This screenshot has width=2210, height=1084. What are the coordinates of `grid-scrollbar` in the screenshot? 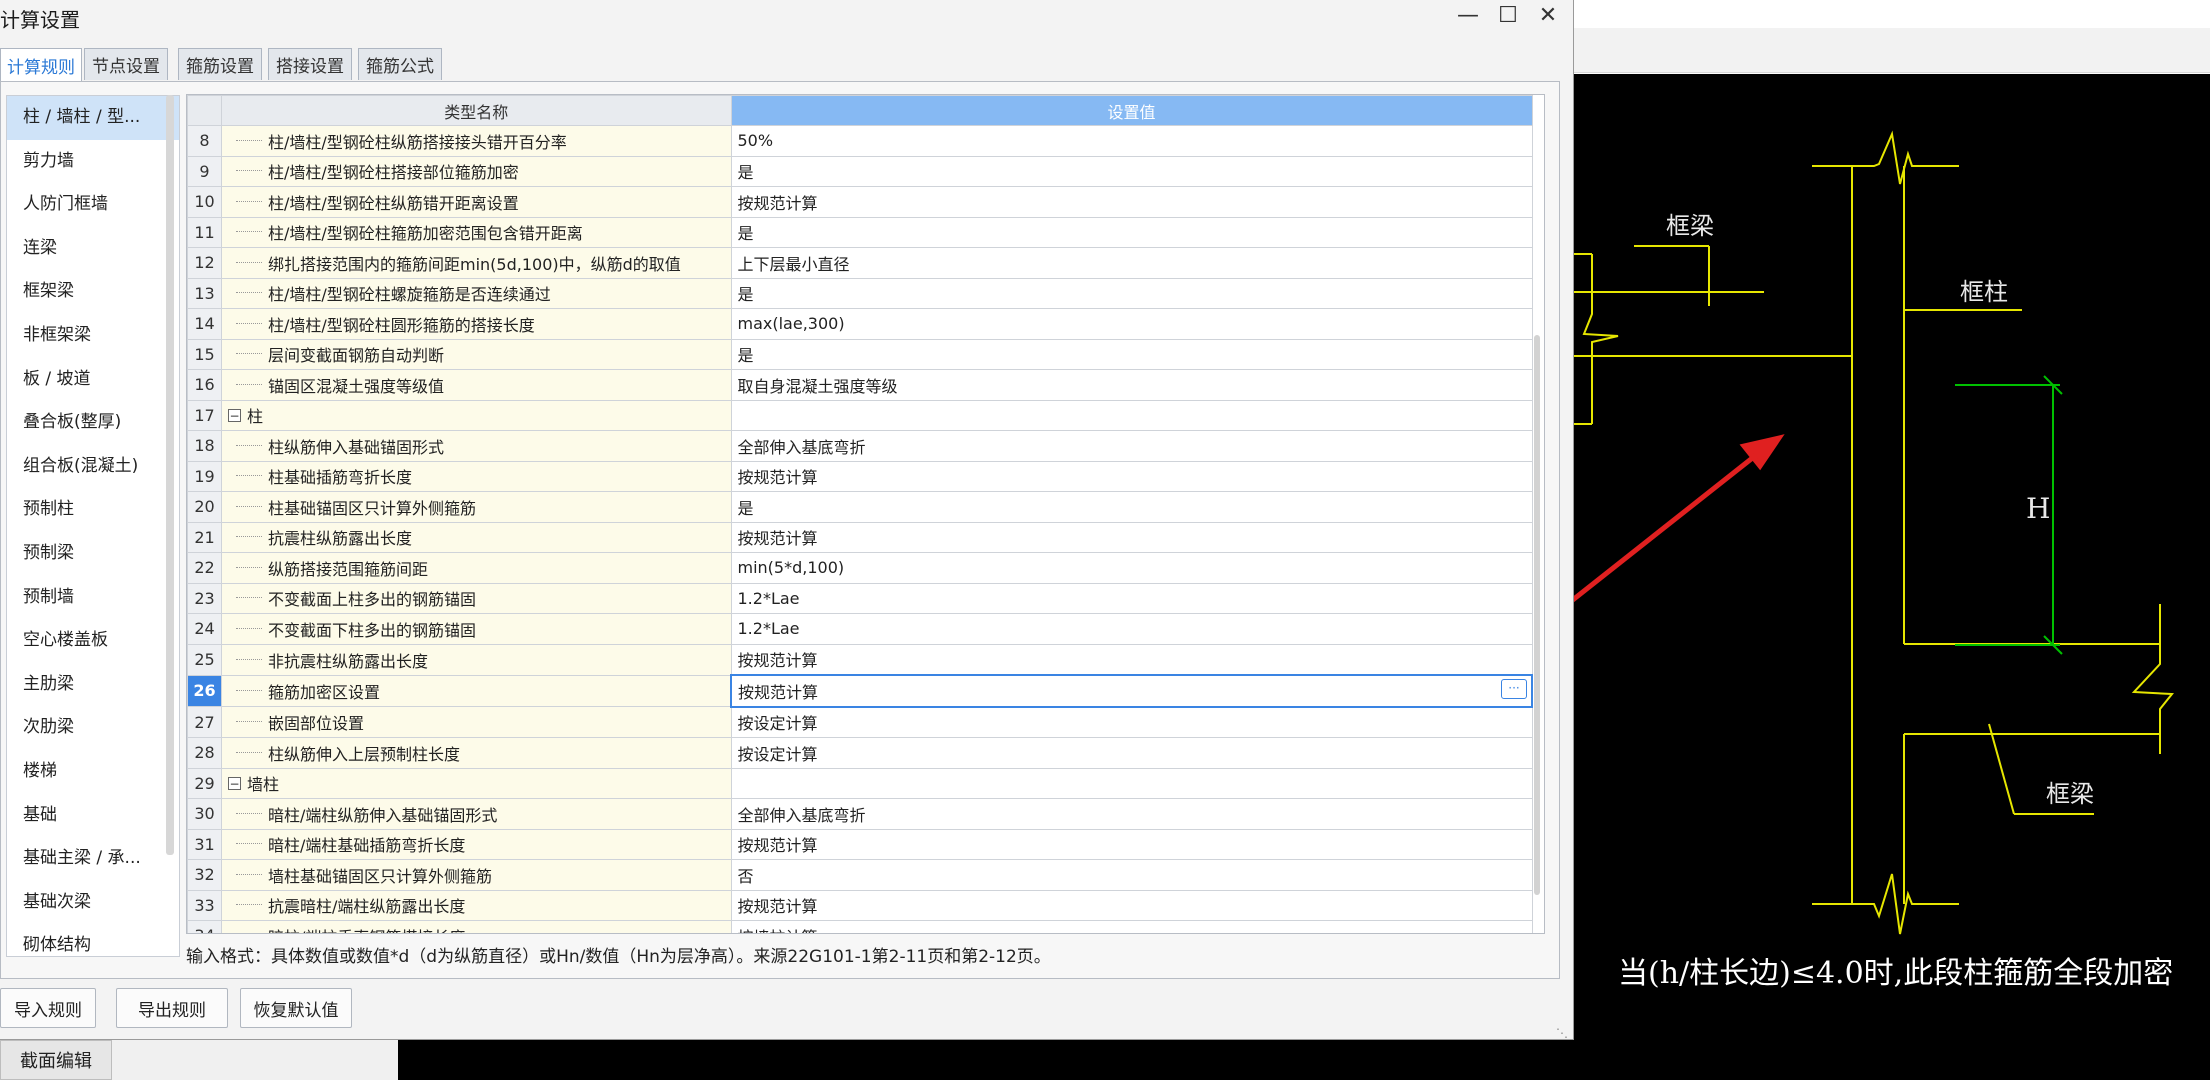 It's located at (1537, 615).